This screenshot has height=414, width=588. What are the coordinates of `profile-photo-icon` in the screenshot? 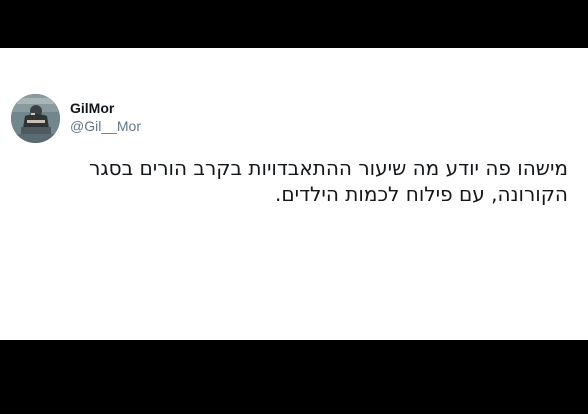 It's located at (35, 118).